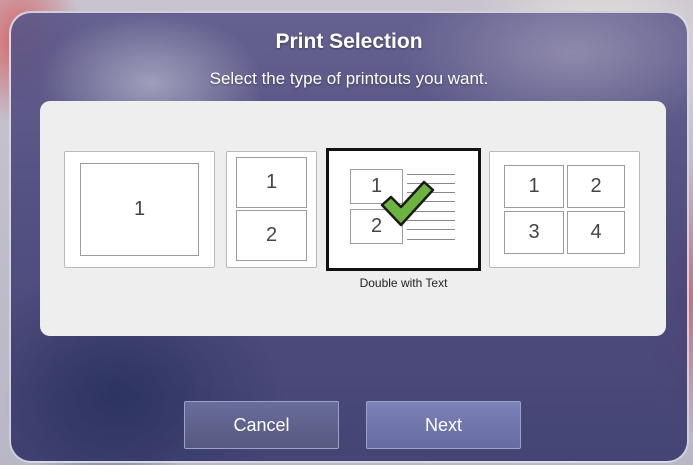 The width and height of the screenshot is (693, 465). What do you see at coordinates (564, 209) in the screenshot?
I see `layout-option-quad: 1 2 3 4` at bounding box center [564, 209].